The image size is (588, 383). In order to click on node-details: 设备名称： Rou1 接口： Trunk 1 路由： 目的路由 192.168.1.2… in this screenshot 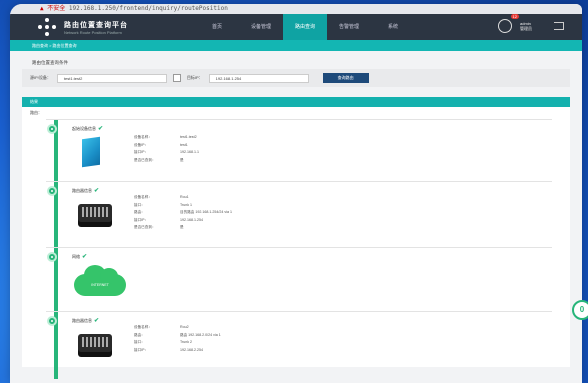, I will do `click(183, 213)`.